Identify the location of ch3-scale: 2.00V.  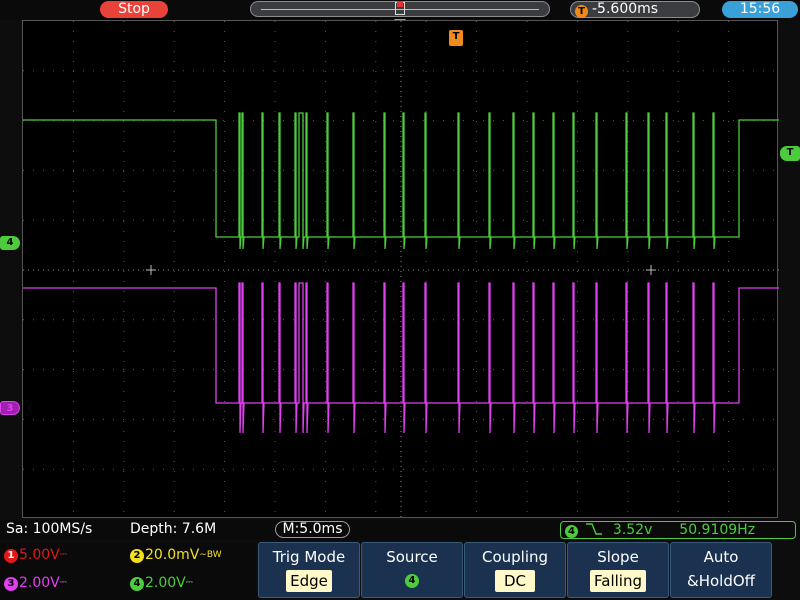
(39, 583).